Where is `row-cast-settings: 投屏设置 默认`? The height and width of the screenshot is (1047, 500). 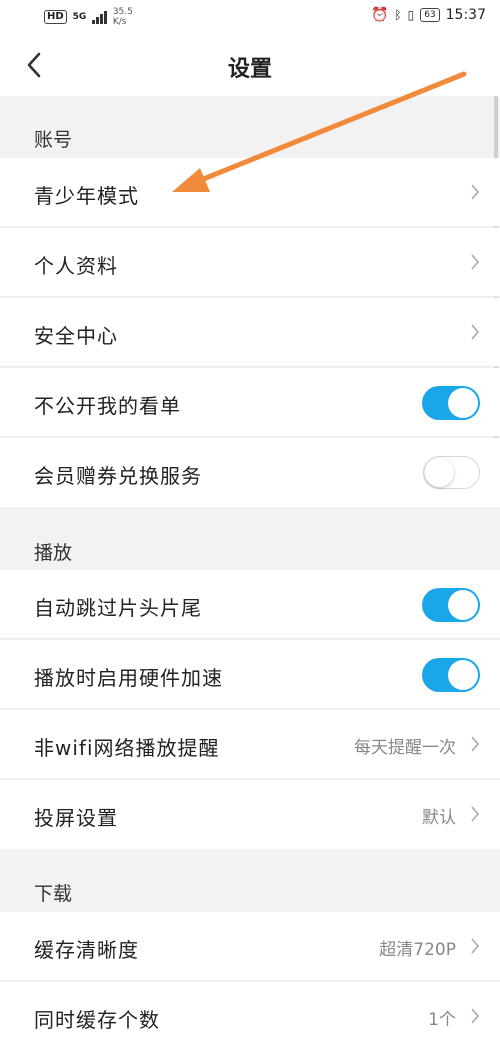
row-cast-settings: 投屏设置 默认 is located at coordinates (250, 814).